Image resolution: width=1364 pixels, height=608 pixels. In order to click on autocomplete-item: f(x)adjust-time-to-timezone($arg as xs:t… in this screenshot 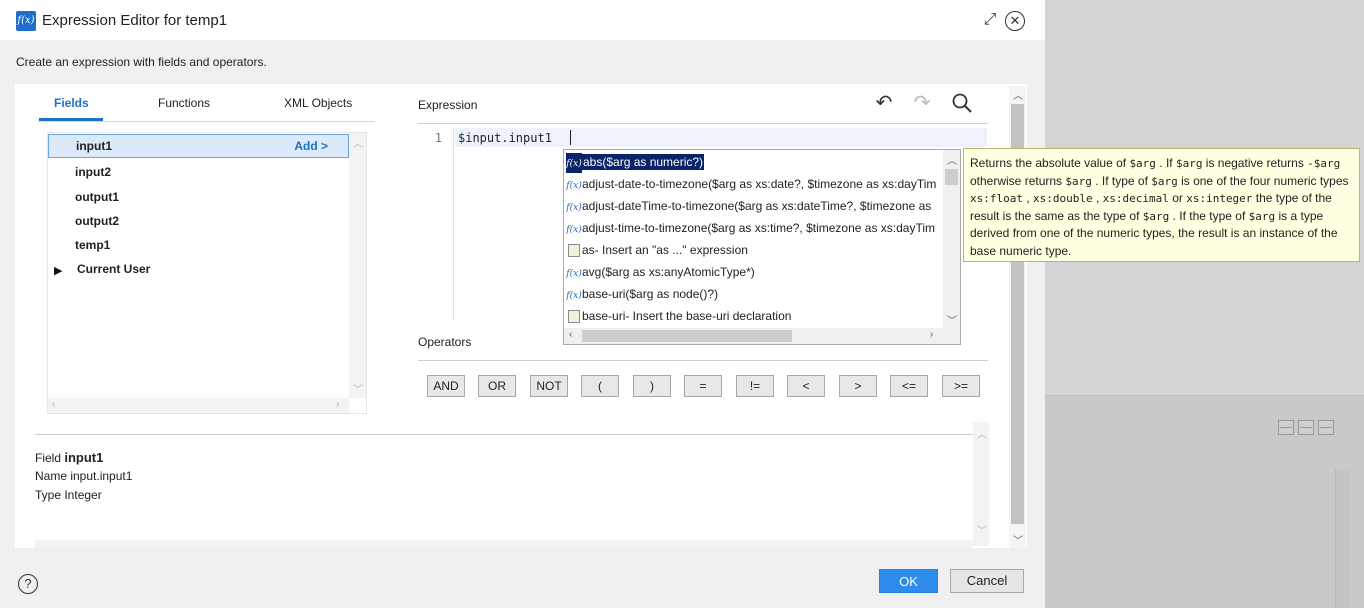, I will do `click(755, 228)`.